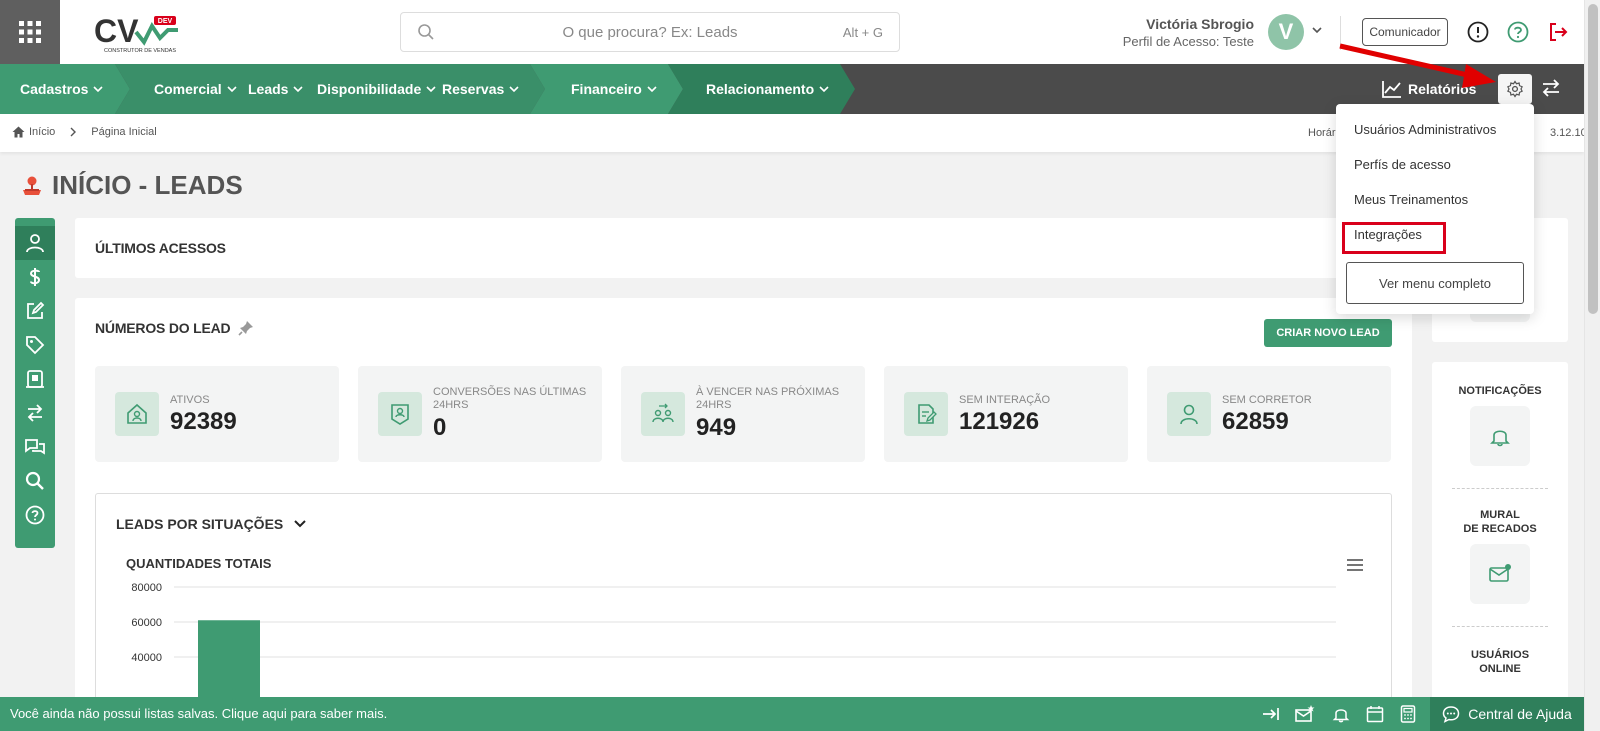 The height and width of the screenshot is (731, 1600). Describe the element at coordinates (1592, 365) in the screenshot. I see `page-scrollbar` at that location.